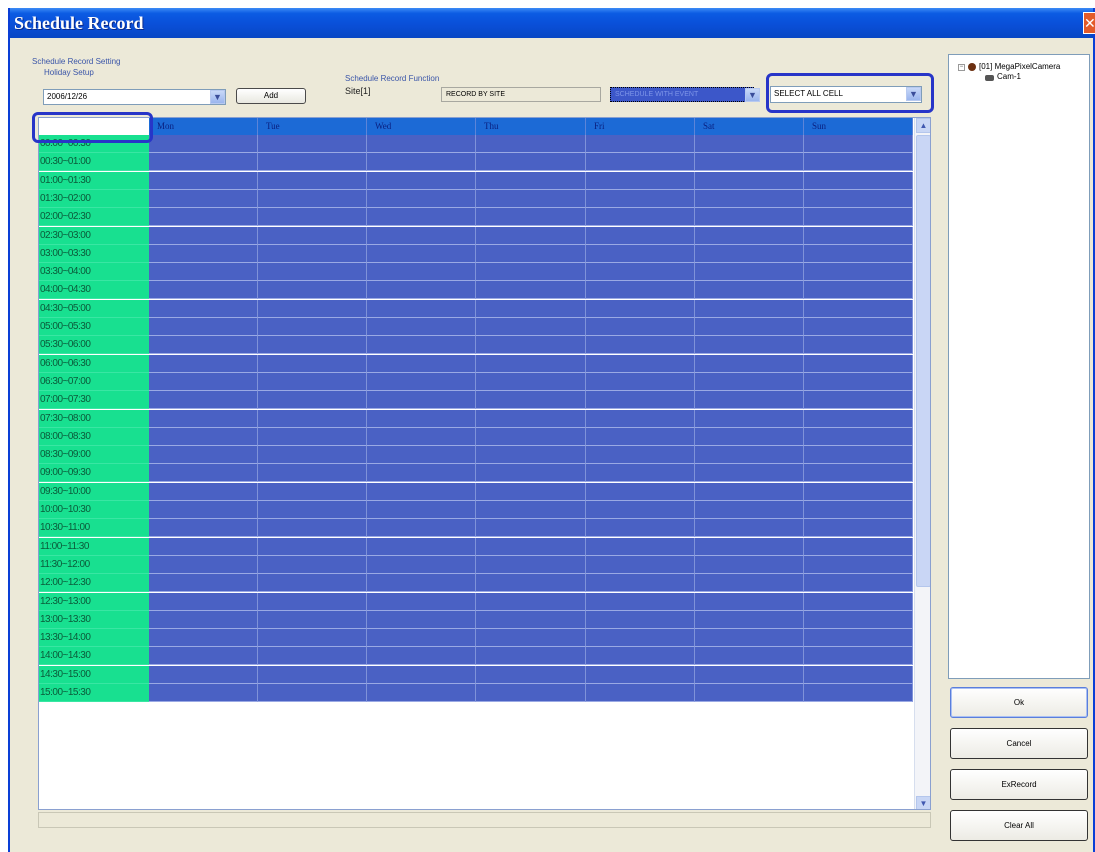 Image resolution: width=1095 pixels, height=852 pixels. What do you see at coordinates (94, 327) in the screenshot?
I see `time-slot-label: 05:00~05:30` at bounding box center [94, 327].